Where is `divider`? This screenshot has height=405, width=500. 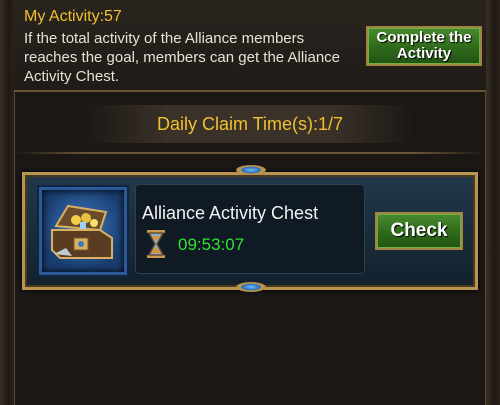
divider is located at coordinates (250, 153).